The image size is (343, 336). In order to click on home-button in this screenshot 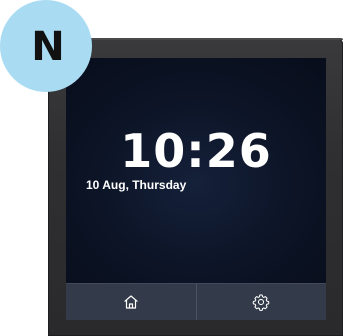, I will do `click(131, 302)`.